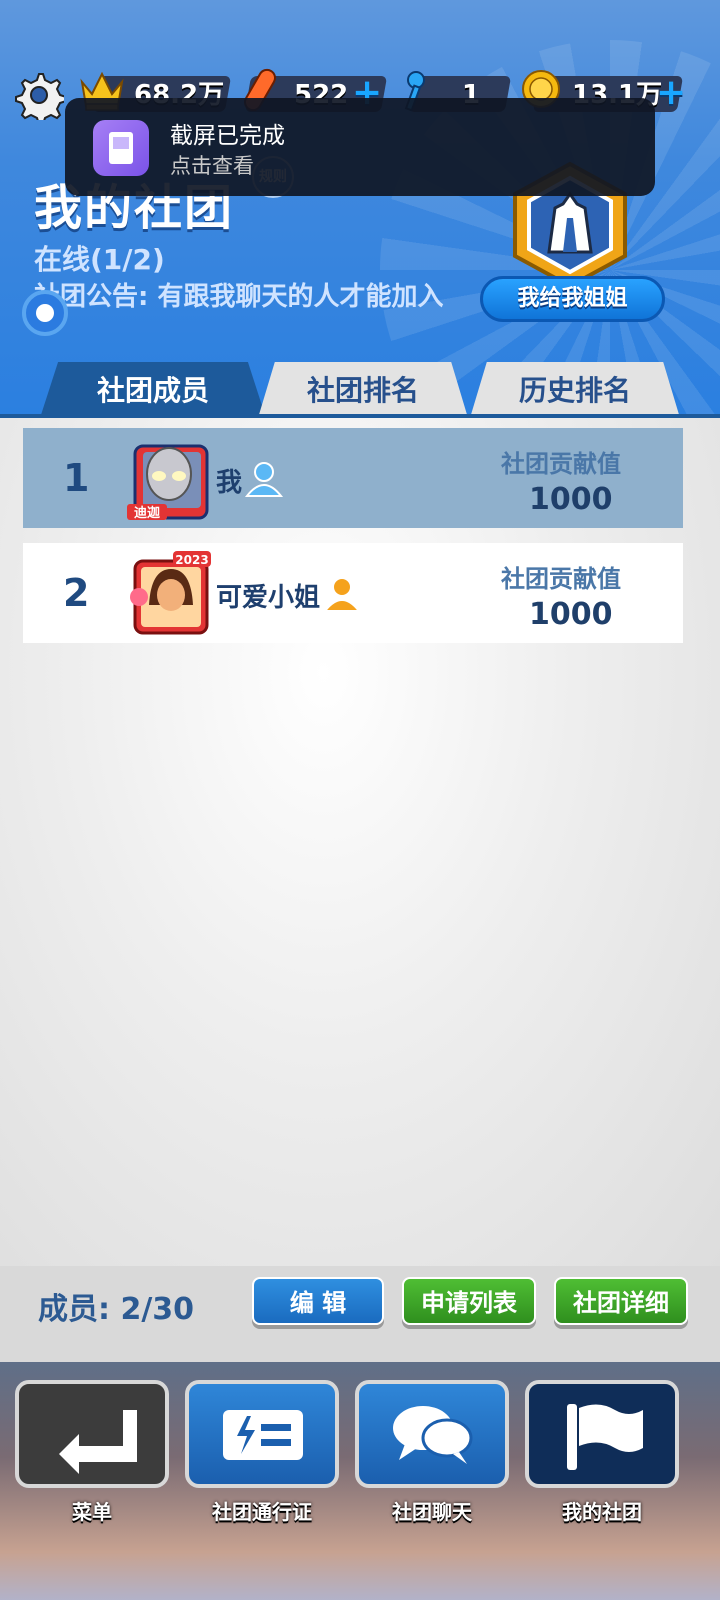 The width and height of the screenshot is (720, 1600). Describe the element at coordinates (153, 390) in the screenshot. I see `tab-club-members: 社团成员` at that location.